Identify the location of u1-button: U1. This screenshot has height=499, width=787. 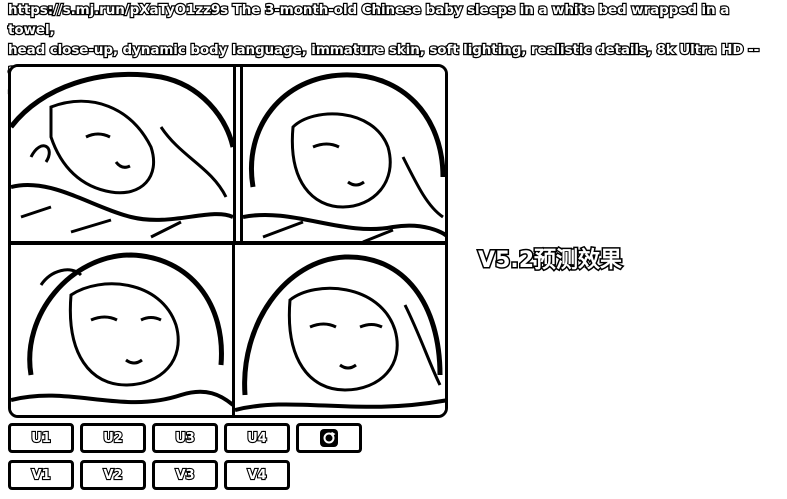
(41, 438).